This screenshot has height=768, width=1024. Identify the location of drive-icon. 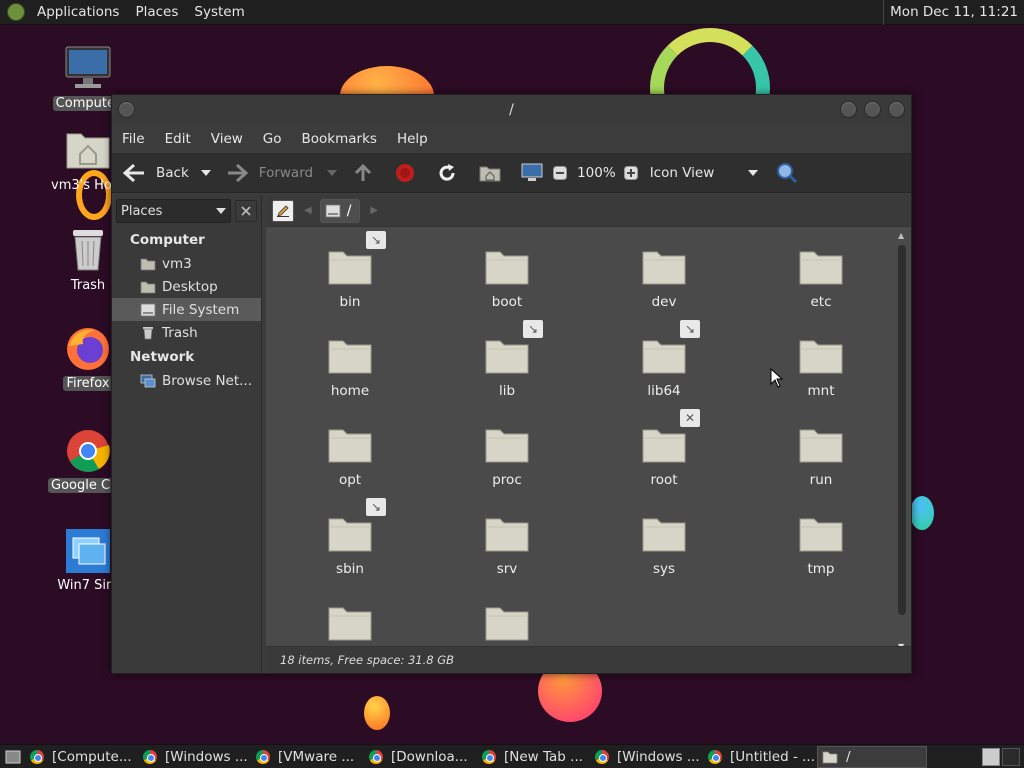
(148, 309).